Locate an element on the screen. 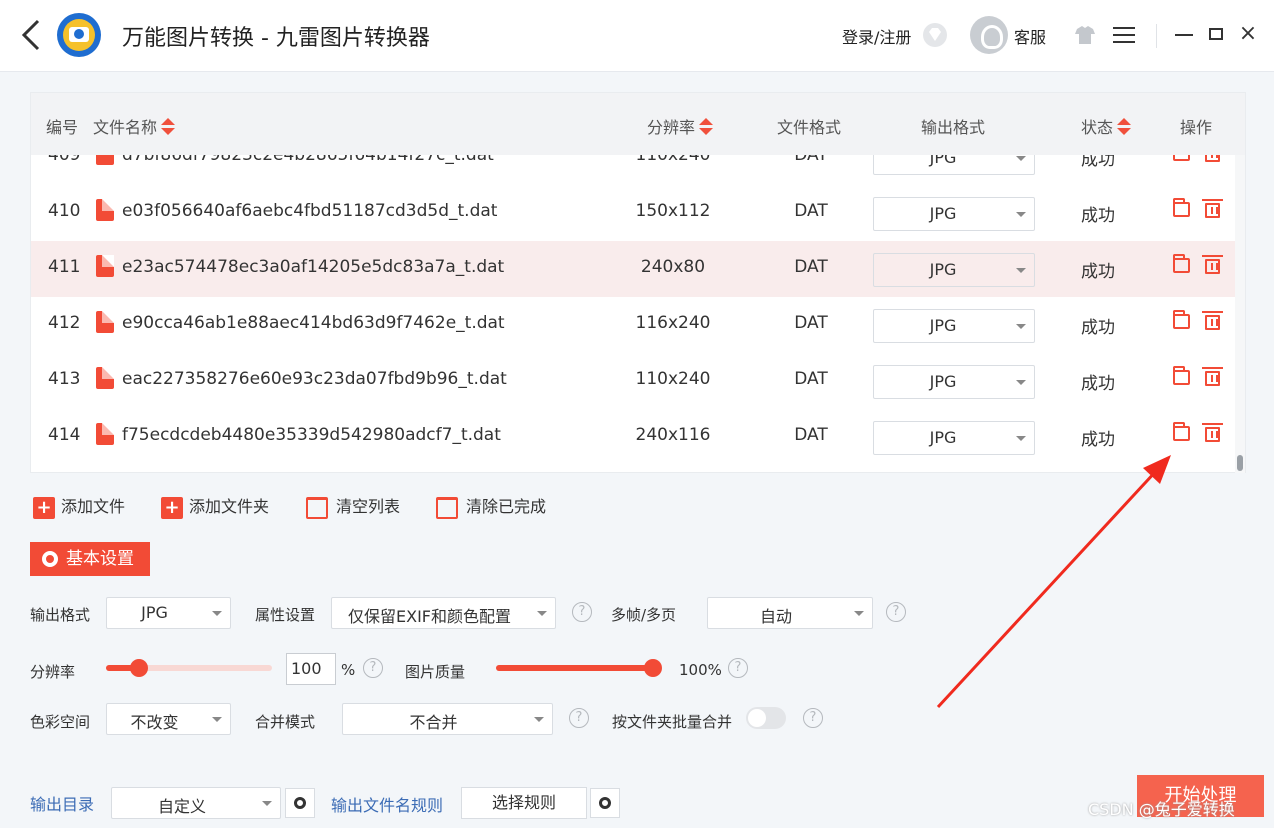 The height and width of the screenshot is (828, 1274). back-arrow-icon is located at coordinates (32, 35).